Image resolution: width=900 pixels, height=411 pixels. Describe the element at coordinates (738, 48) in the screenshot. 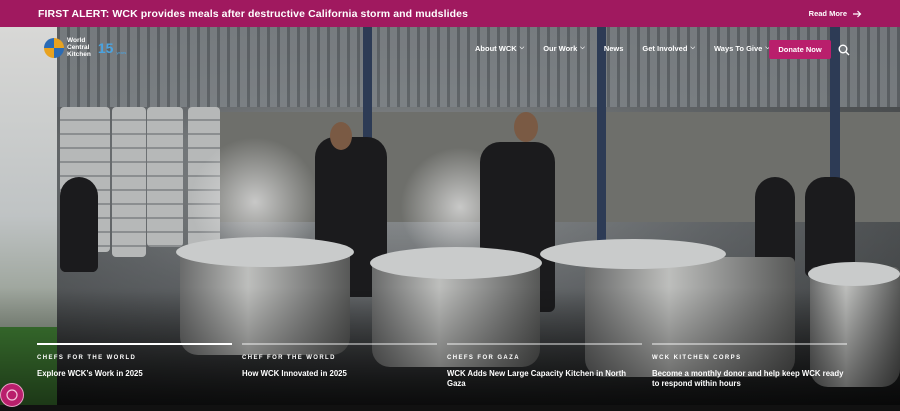

I see `nav-label: Ways To Give` at that location.